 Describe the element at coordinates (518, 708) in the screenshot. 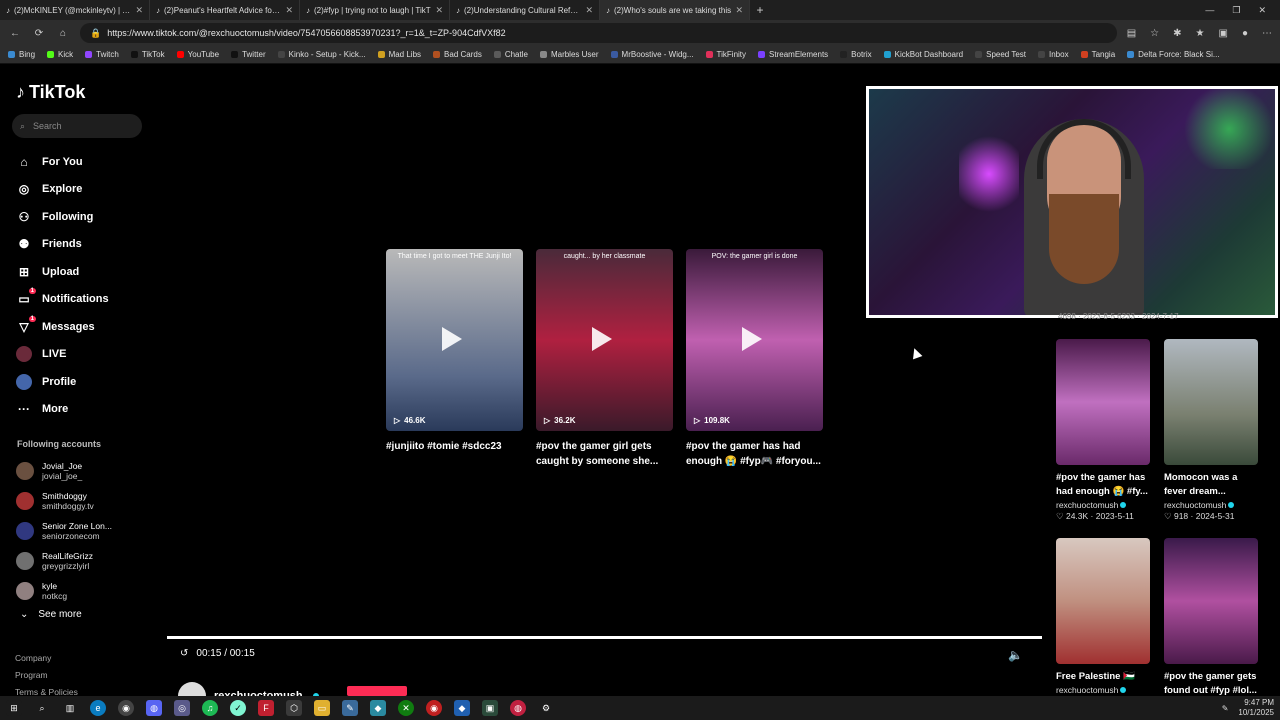

I see `app-icon: ◍` at that location.